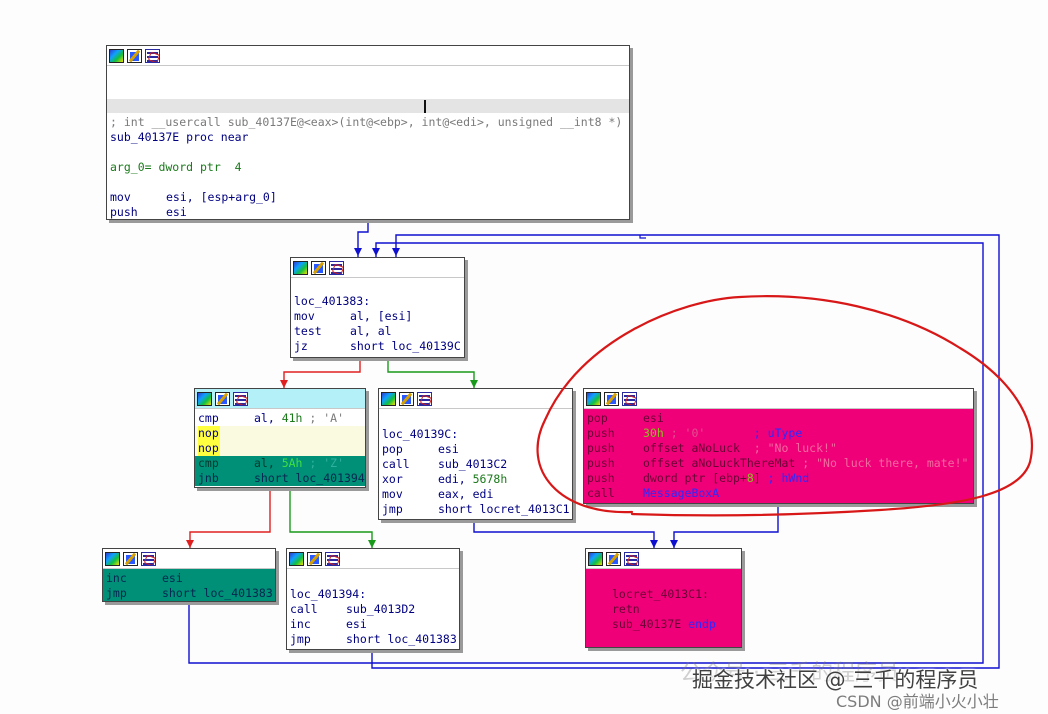 The image size is (1048, 714). Describe the element at coordinates (176, 167) in the screenshot. I see `arg-declaration: arg_0= dword ptr 4` at that location.